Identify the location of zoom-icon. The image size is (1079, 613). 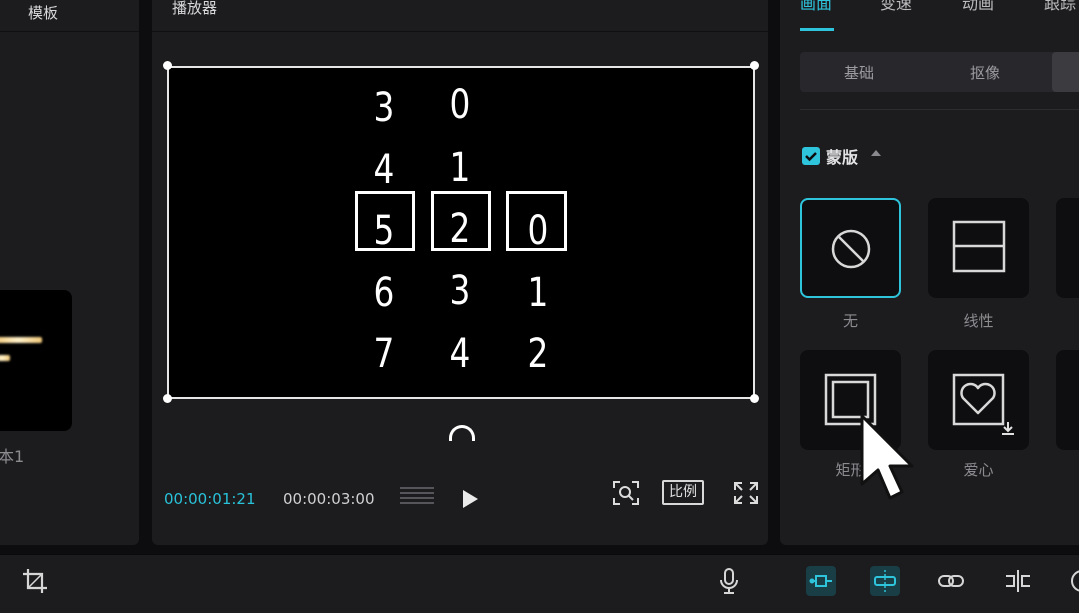
(1072, 581).